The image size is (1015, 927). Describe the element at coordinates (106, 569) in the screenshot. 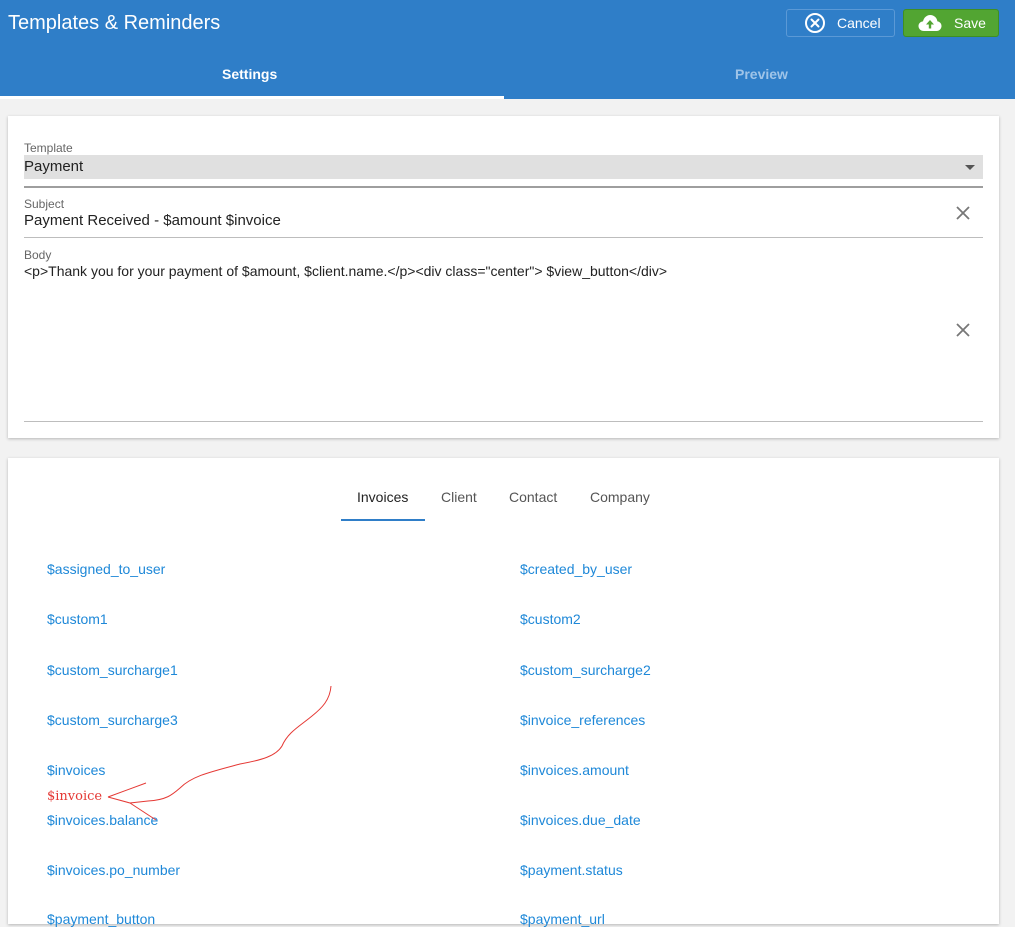

I see `variable-link: $assigned_to_user` at that location.